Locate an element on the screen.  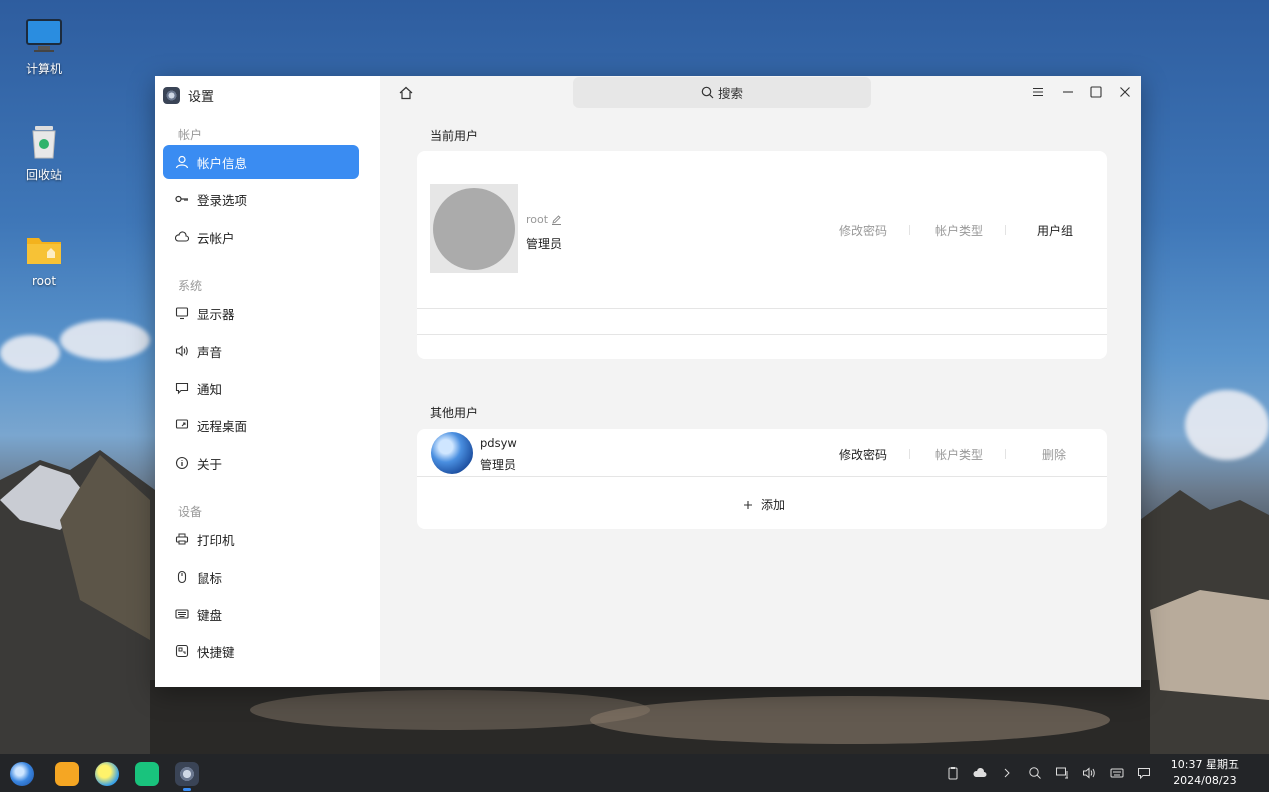
change-password-button: 修改密码 is located at coordinates (863, 230).